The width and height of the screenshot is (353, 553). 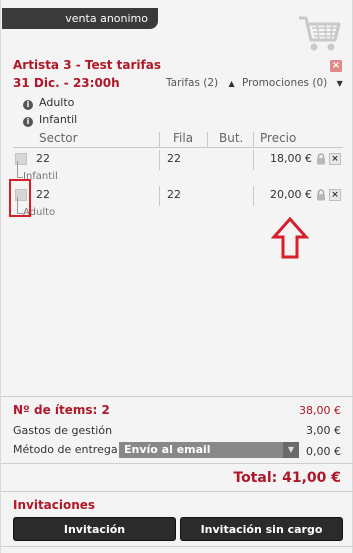 I want to click on delivery-label: Método de entrega, so click(x=65, y=449).